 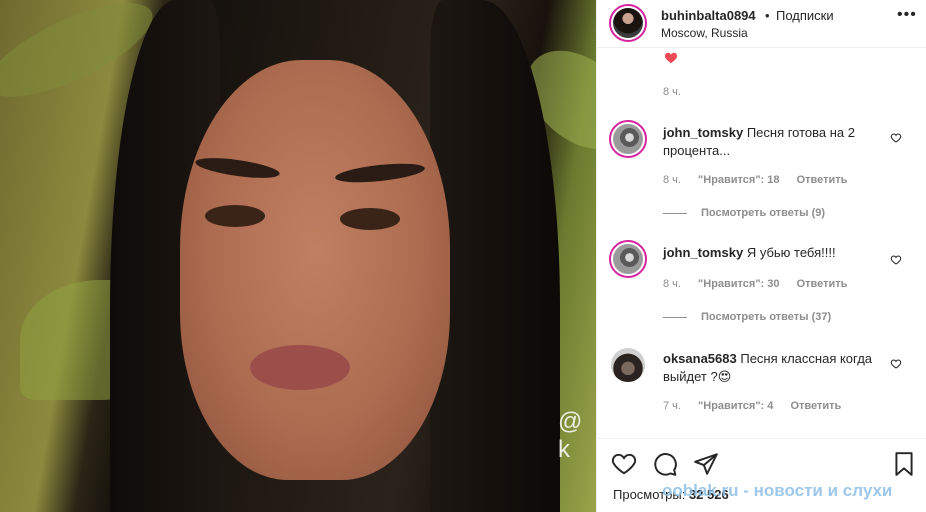 I want to click on comment-time: 7 ч., so click(x=672, y=406).